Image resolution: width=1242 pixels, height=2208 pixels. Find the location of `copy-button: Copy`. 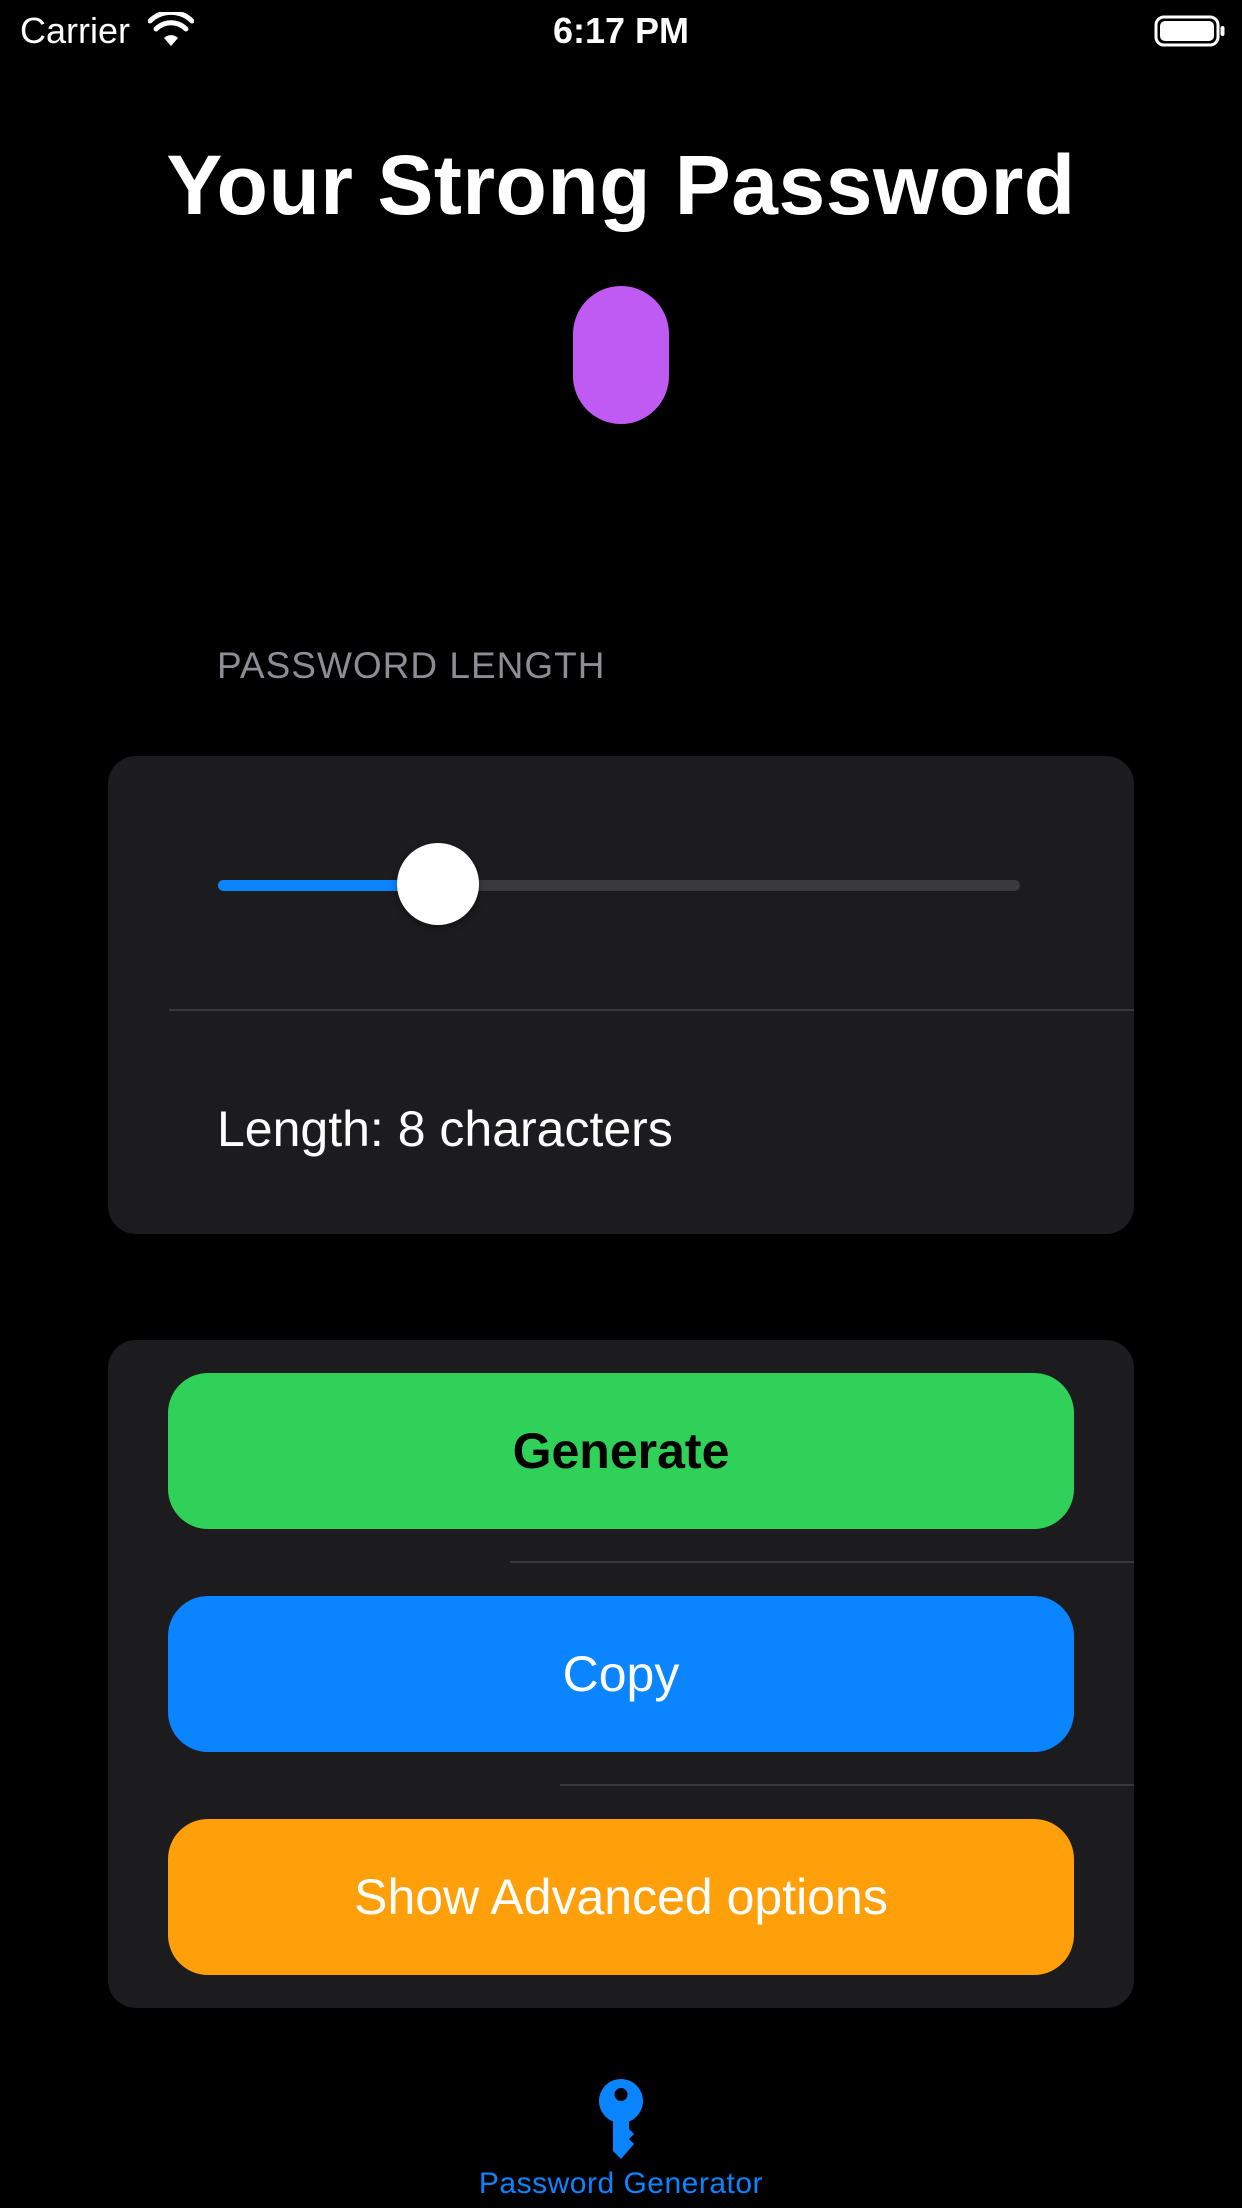

copy-button: Copy is located at coordinates (621, 1674).